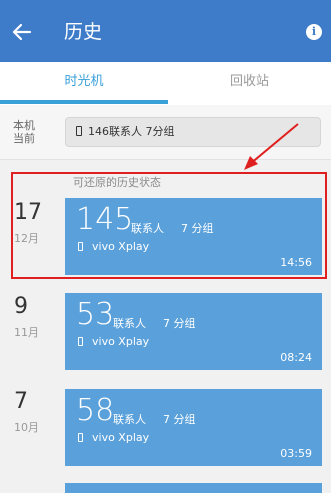 This screenshot has height=493, width=331. I want to click on tab-recycle-bin: 回收站, so click(249, 83).